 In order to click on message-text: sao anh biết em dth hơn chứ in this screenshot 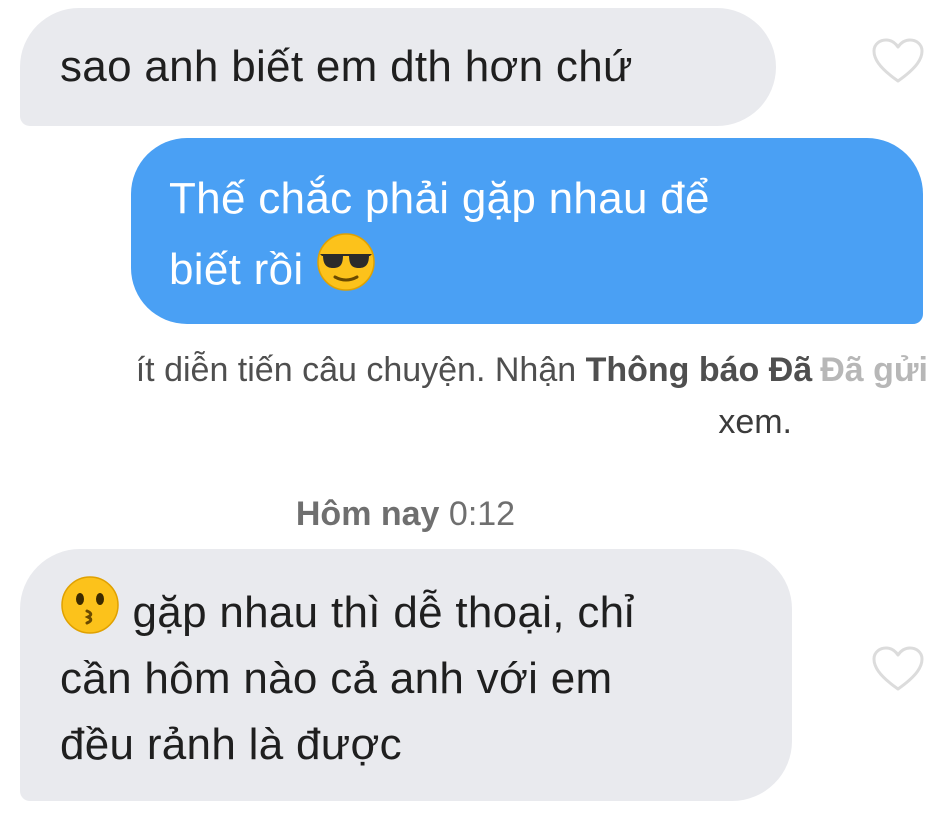, I will do `click(346, 66)`.